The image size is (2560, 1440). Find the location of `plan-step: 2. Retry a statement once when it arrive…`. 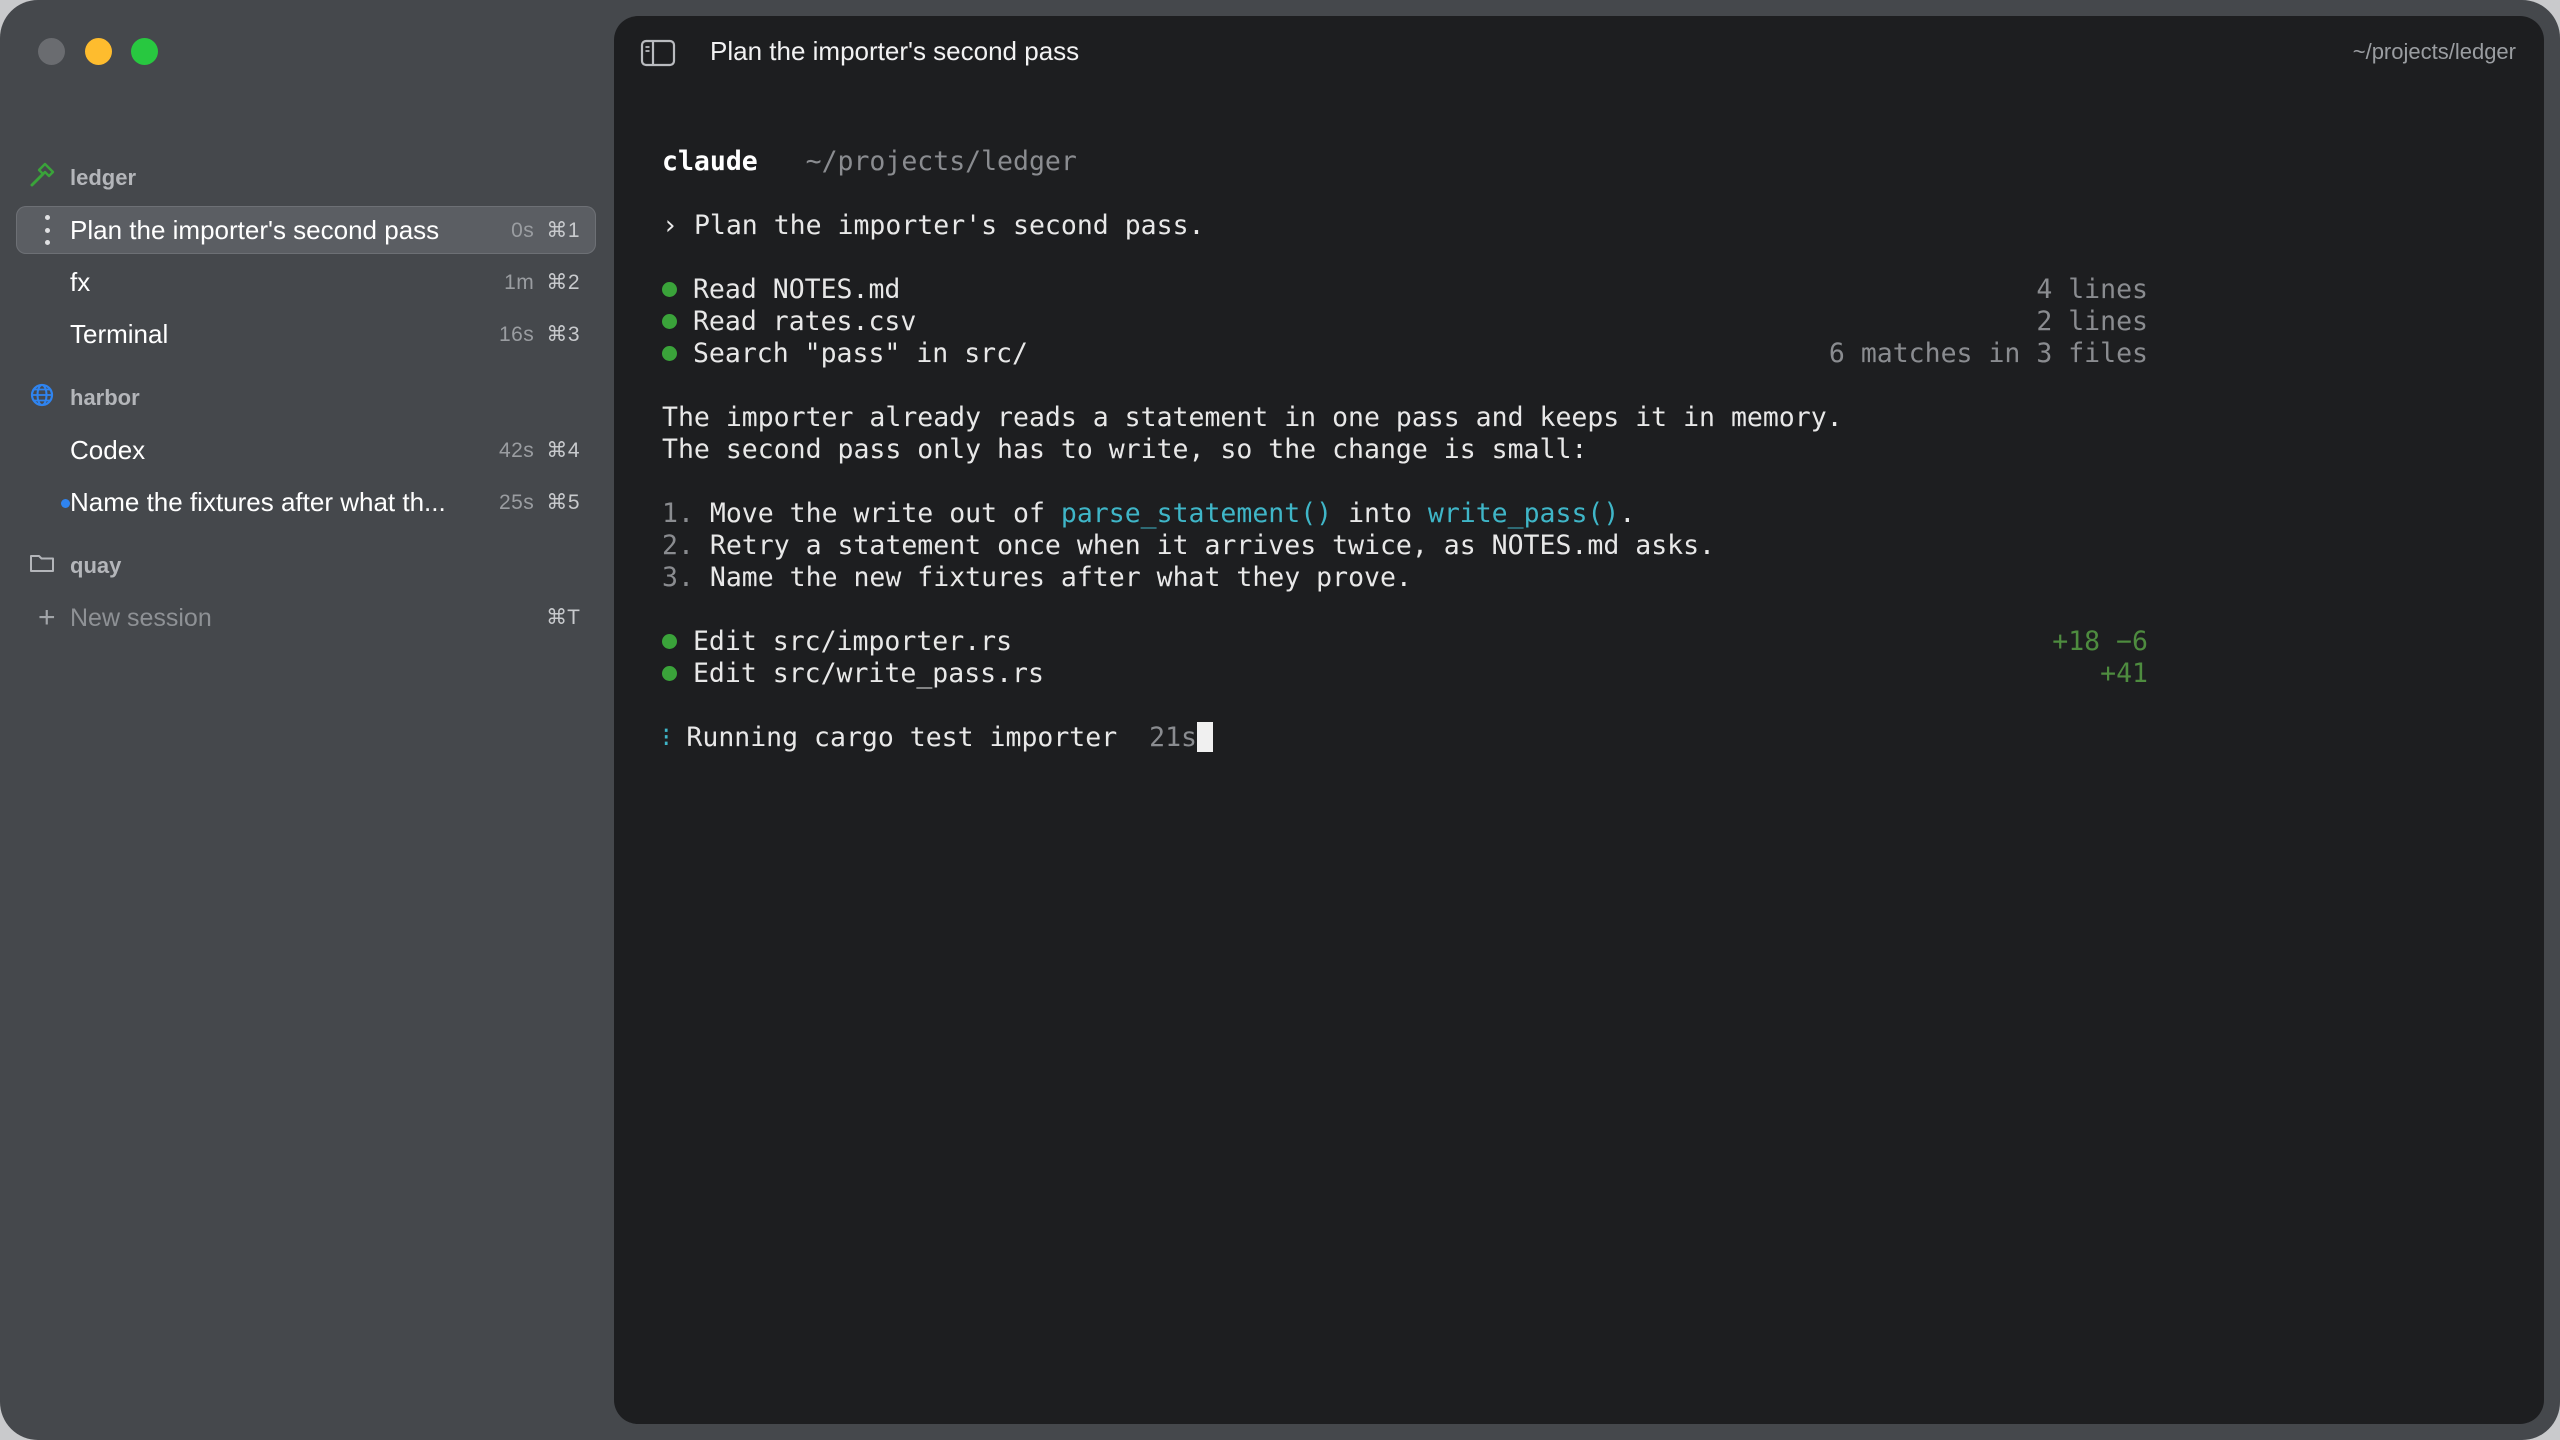

plan-step: 2. Retry a statement once when it arrive… is located at coordinates (1405, 546).